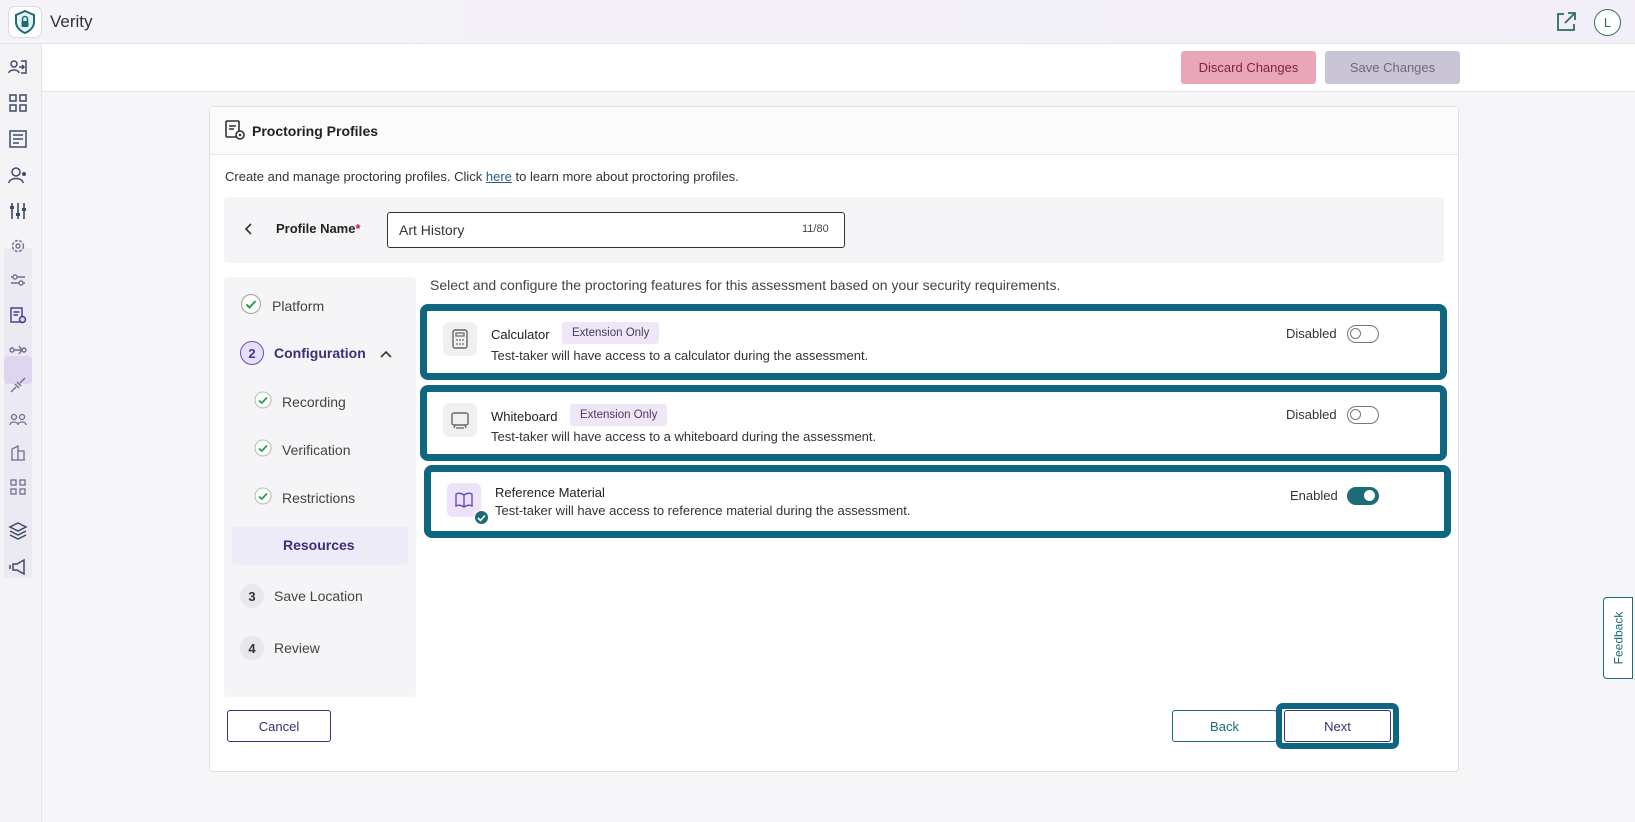  What do you see at coordinates (468, 504) in the screenshot?
I see `book-icon` at bounding box center [468, 504].